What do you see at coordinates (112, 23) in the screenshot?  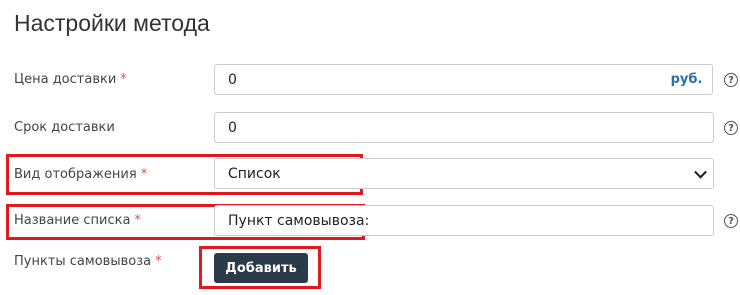 I see `page-title: Настройки метода` at bounding box center [112, 23].